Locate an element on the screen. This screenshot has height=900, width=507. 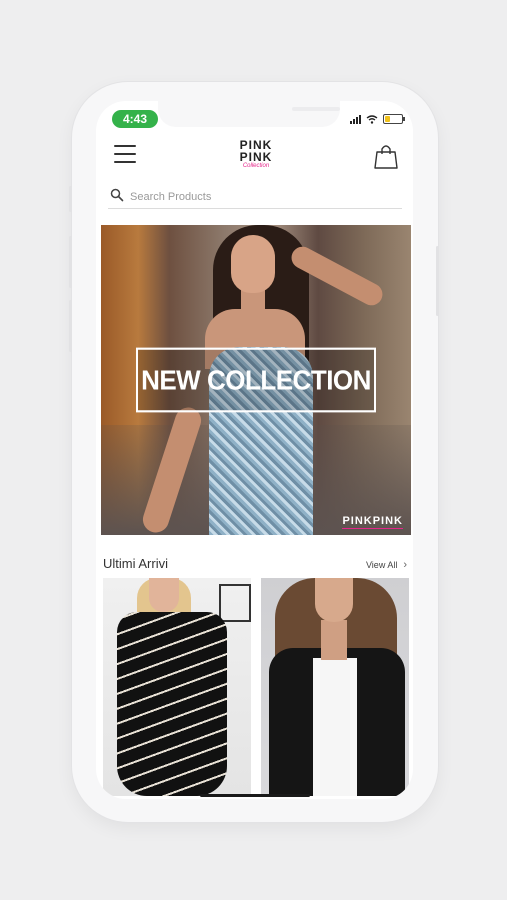
volume-down-button is located at coordinates (70, 326).